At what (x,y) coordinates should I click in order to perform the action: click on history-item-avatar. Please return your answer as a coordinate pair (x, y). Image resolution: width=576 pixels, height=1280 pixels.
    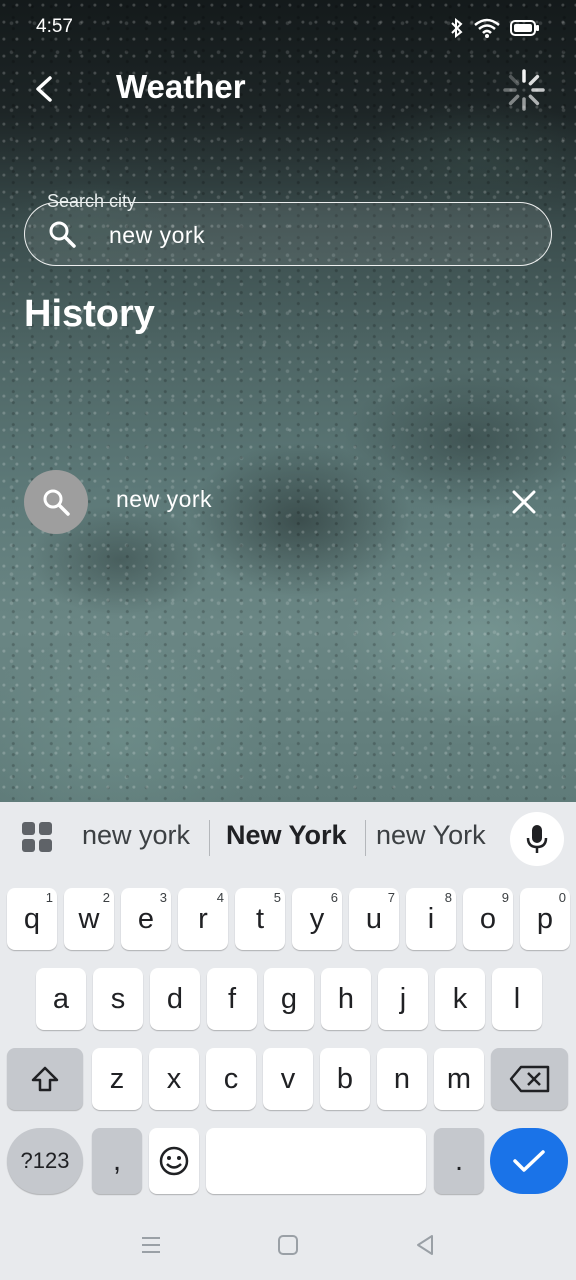
    Looking at the image, I should click on (56, 502).